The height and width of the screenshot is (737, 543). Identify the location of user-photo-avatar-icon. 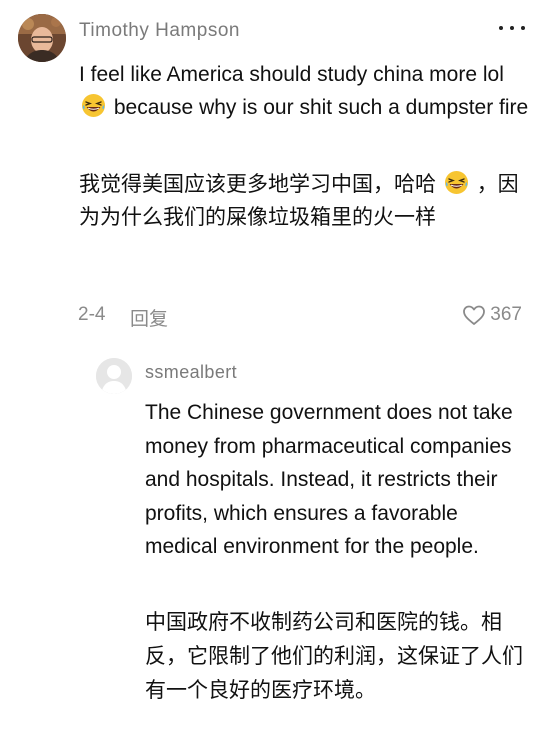
(42, 38).